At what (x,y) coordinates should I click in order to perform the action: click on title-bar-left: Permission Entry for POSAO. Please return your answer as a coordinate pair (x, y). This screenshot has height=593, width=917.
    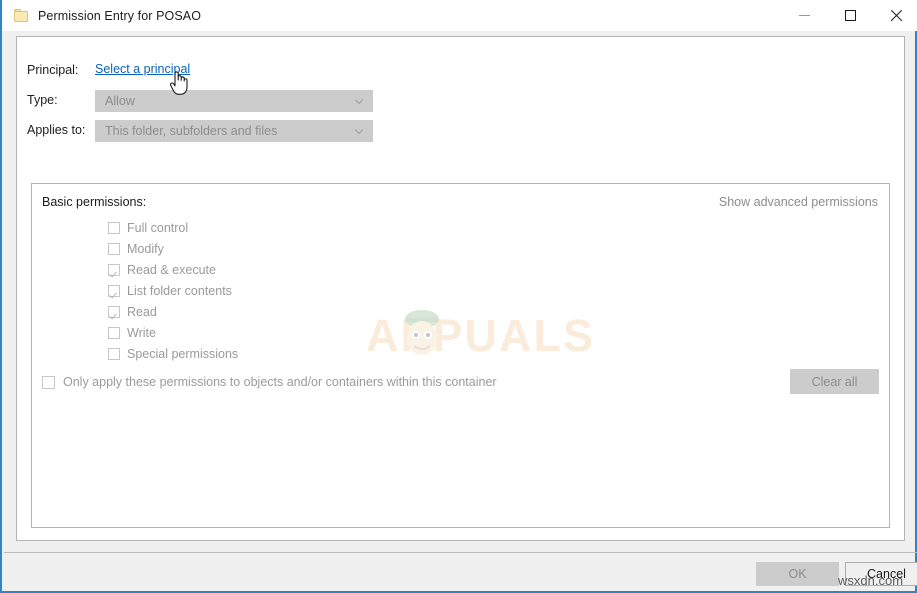
    Looking at the image, I should click on (107, 15).